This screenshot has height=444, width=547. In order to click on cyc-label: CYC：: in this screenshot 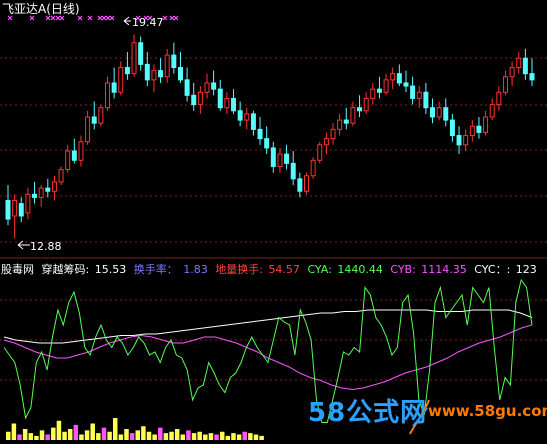, I will do `click(492, 269)`.